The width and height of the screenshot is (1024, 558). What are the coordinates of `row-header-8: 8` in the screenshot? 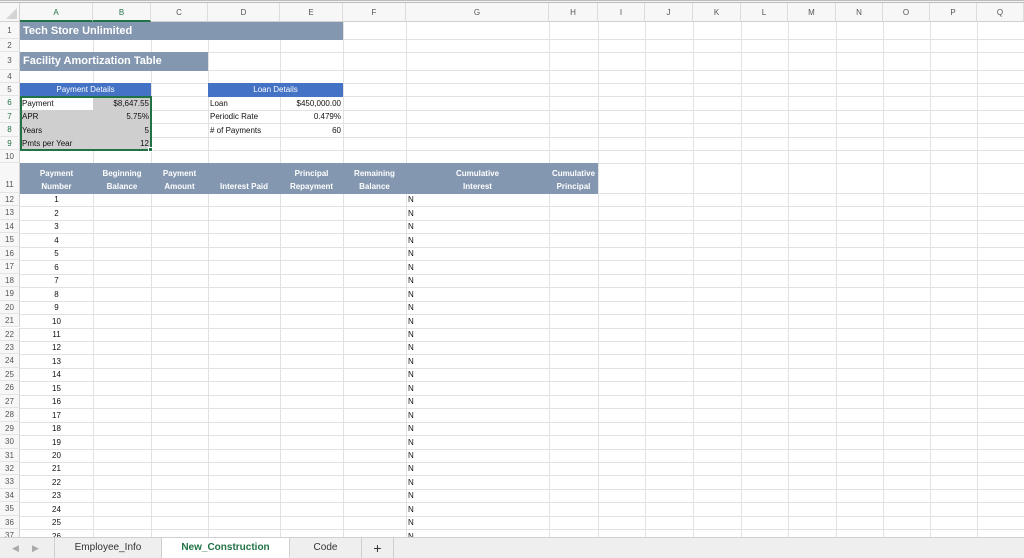 It's located at (10, 130).